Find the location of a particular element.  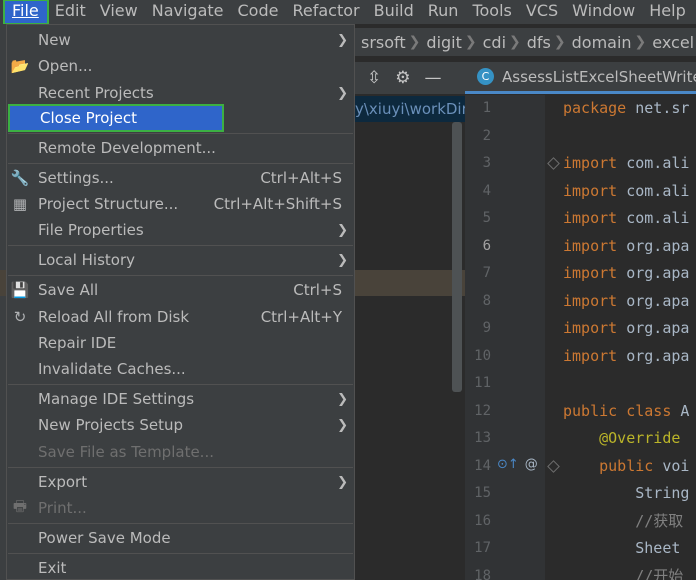

code-line: 6 import org.apa is located at coordinates (580, 246).